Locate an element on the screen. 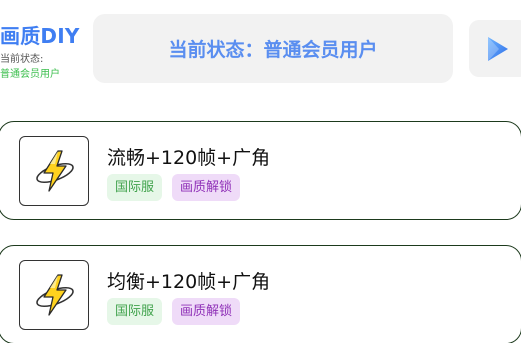  start-button is located at coordinates (495, 48).